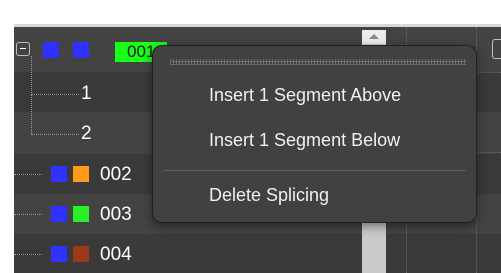  What do you see at coordinates (23, 49) in the screenshot?
I see `collapse-toggle-icon` at bounding box center [23, 49].